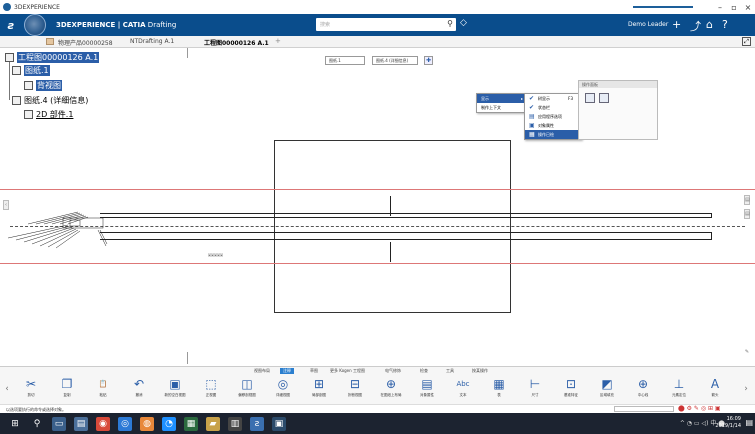 The height and width of the screenshot is (434, 755). Describe the element at coordinates (463, 23) in the screenshot. I see `tag-icon: ◇` at that location.